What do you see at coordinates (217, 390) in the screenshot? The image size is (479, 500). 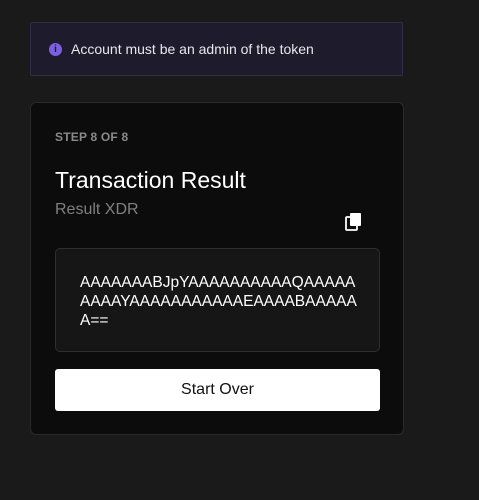 I see `start-over-button: Start Over` at bounding box center [217, 390].